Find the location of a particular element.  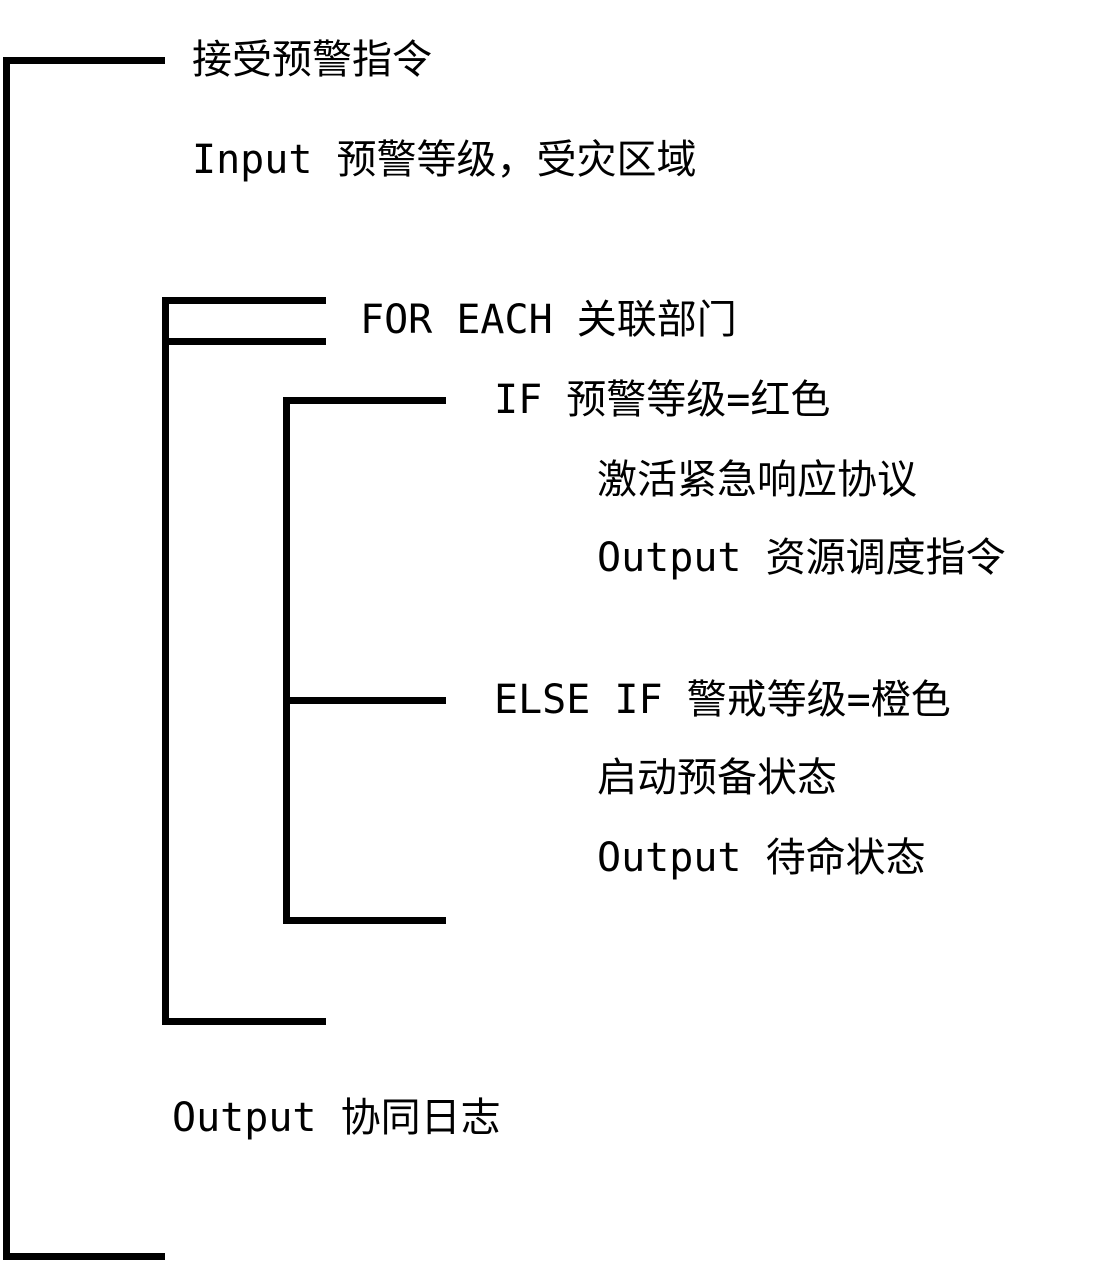

conditional-bracket-middle-arm is located at coordinates (364, 700).